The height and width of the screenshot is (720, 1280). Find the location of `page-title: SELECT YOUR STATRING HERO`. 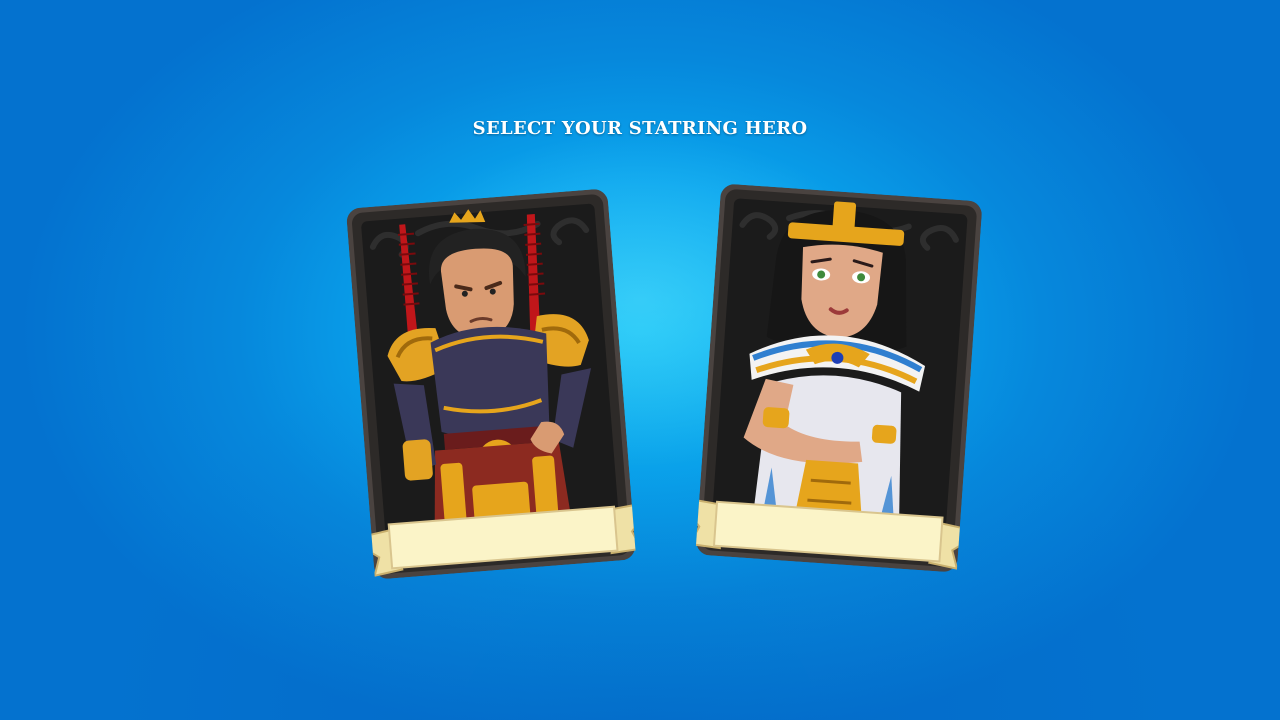

page-title: SELECT YOUR STATRING HERO is located at coordinates (640, 128).